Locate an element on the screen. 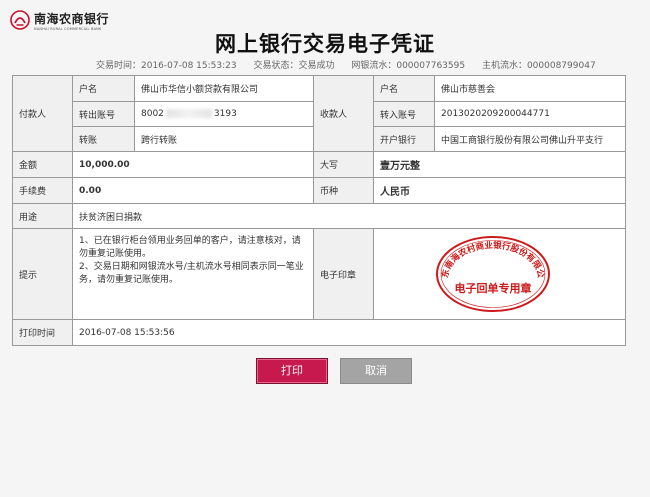 This screenshot has height=497, width=650. payer-account-label: 转出账号 is located at coordinates (103, 114).